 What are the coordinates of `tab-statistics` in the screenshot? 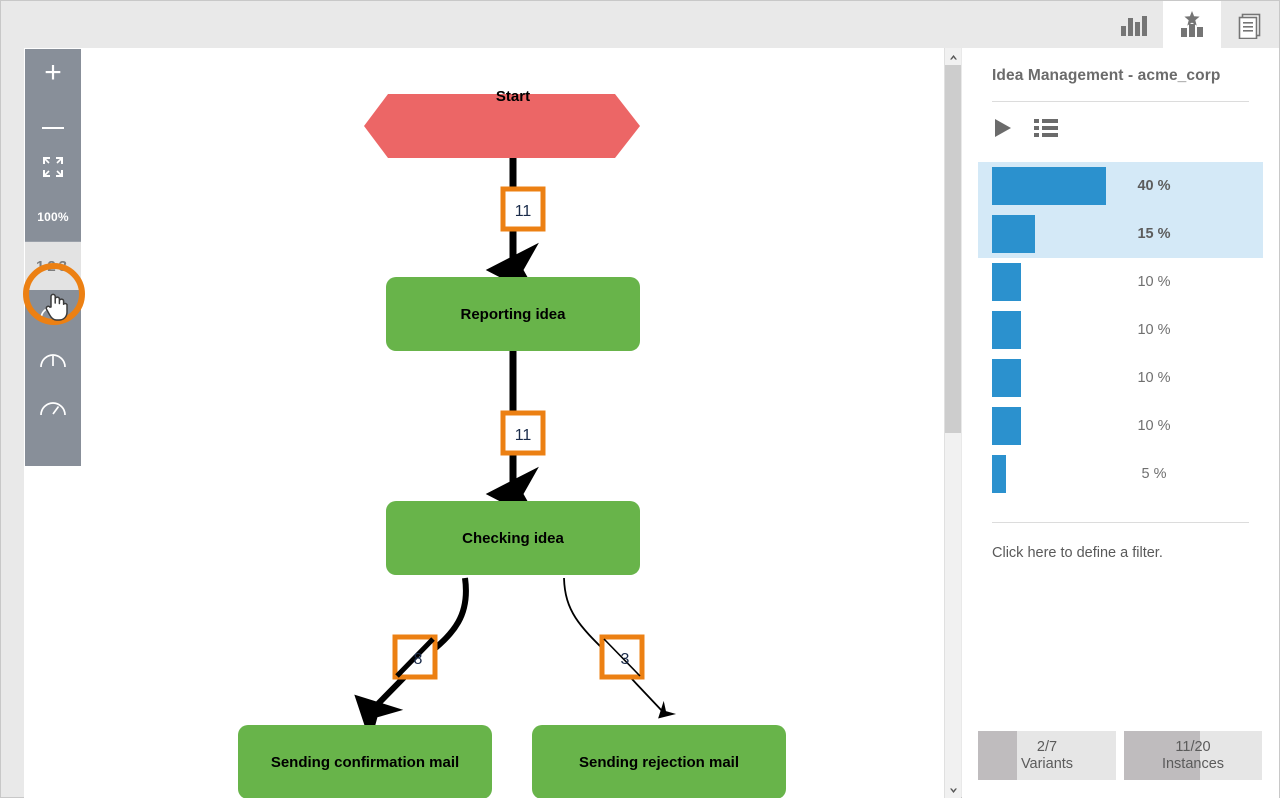 It's located at (1134, 24).